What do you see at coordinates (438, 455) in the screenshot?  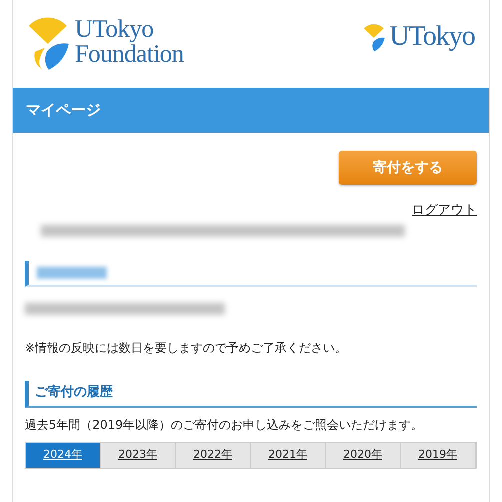 I see `year-tab: 2019年` at bounding box center [438, 455].